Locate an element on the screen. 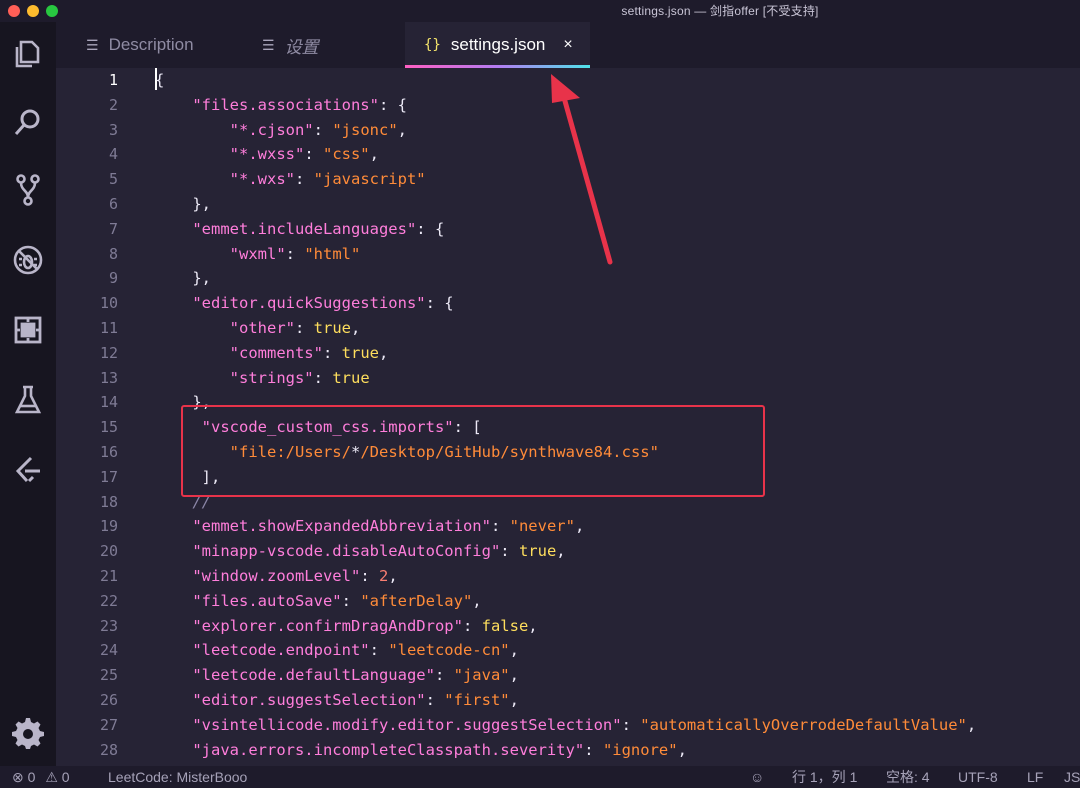 This screenshot has height=788, width=1080. search-button is located at coordinates (28, 122).